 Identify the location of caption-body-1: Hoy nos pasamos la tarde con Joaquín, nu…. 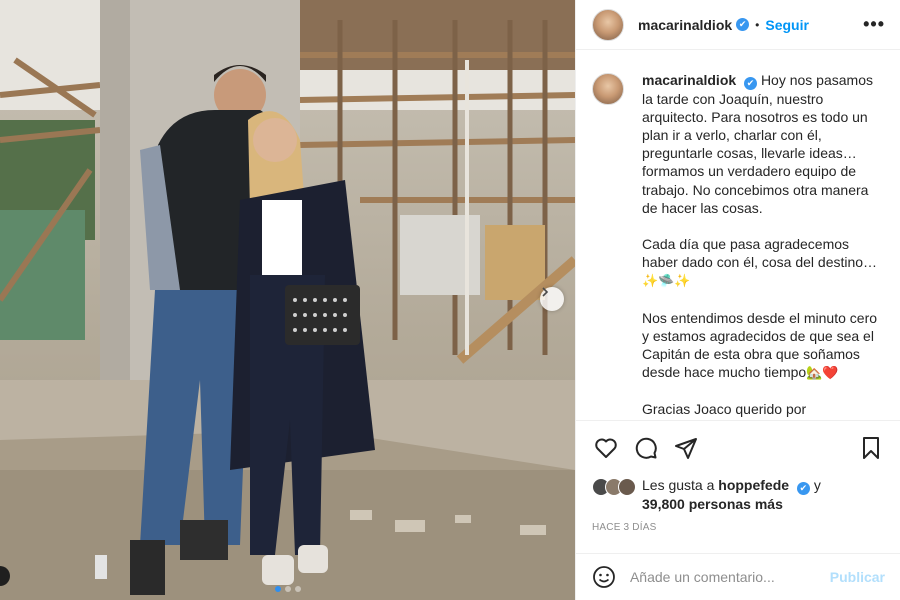
(757, 144).